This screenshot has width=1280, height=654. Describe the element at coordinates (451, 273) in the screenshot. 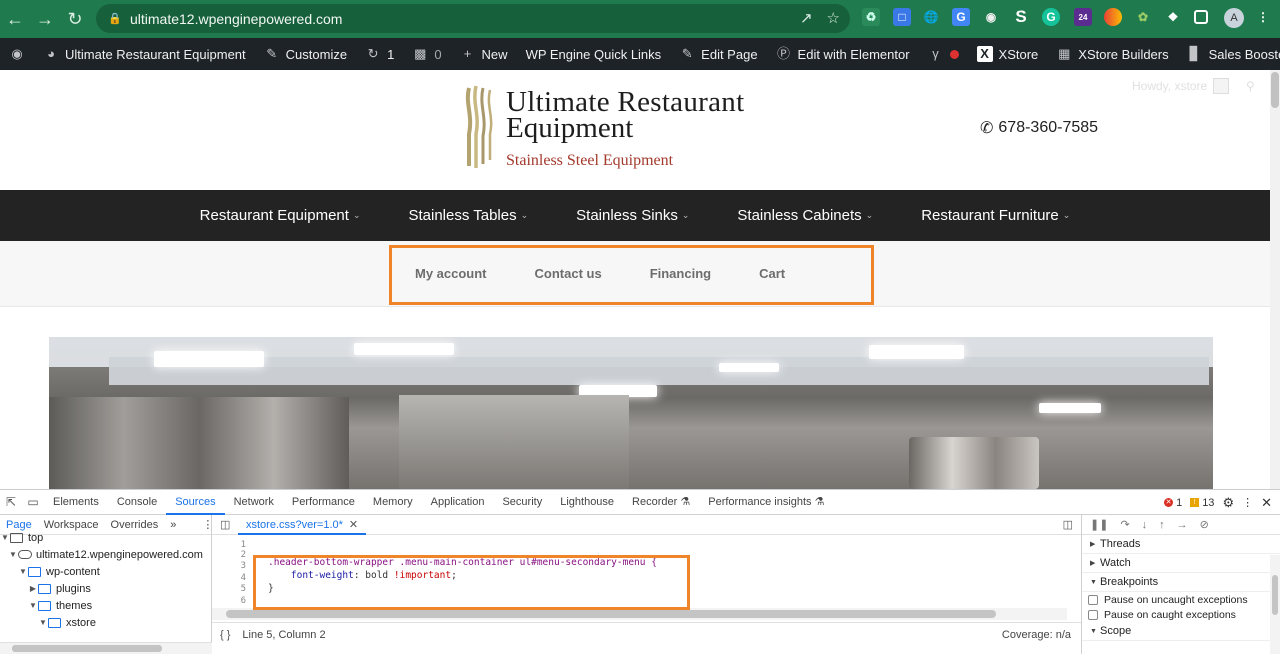

I see `subnav-my-account: My account` at that location.